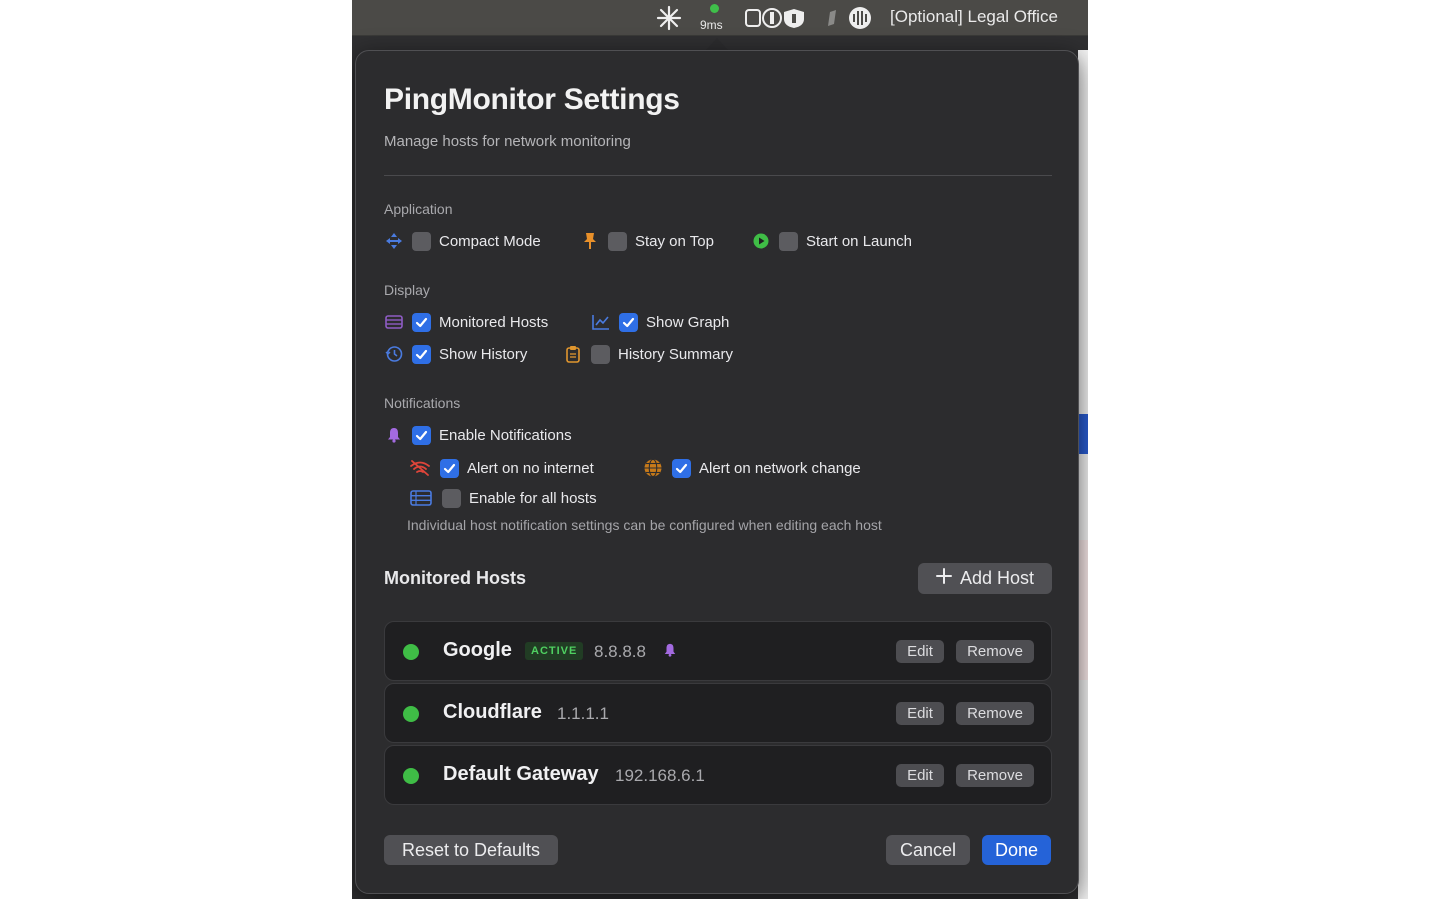  What do you see at coordinates (943, 578) in the screenshot?
I see `plus-icon` at bounding box center [943, 578].